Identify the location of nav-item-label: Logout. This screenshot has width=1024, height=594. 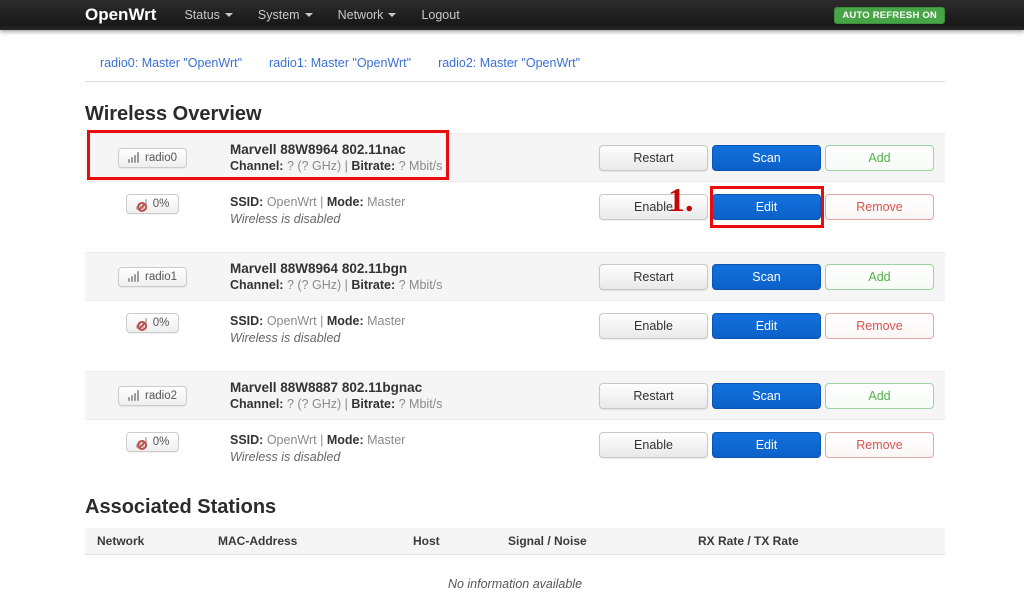
(440, 15).